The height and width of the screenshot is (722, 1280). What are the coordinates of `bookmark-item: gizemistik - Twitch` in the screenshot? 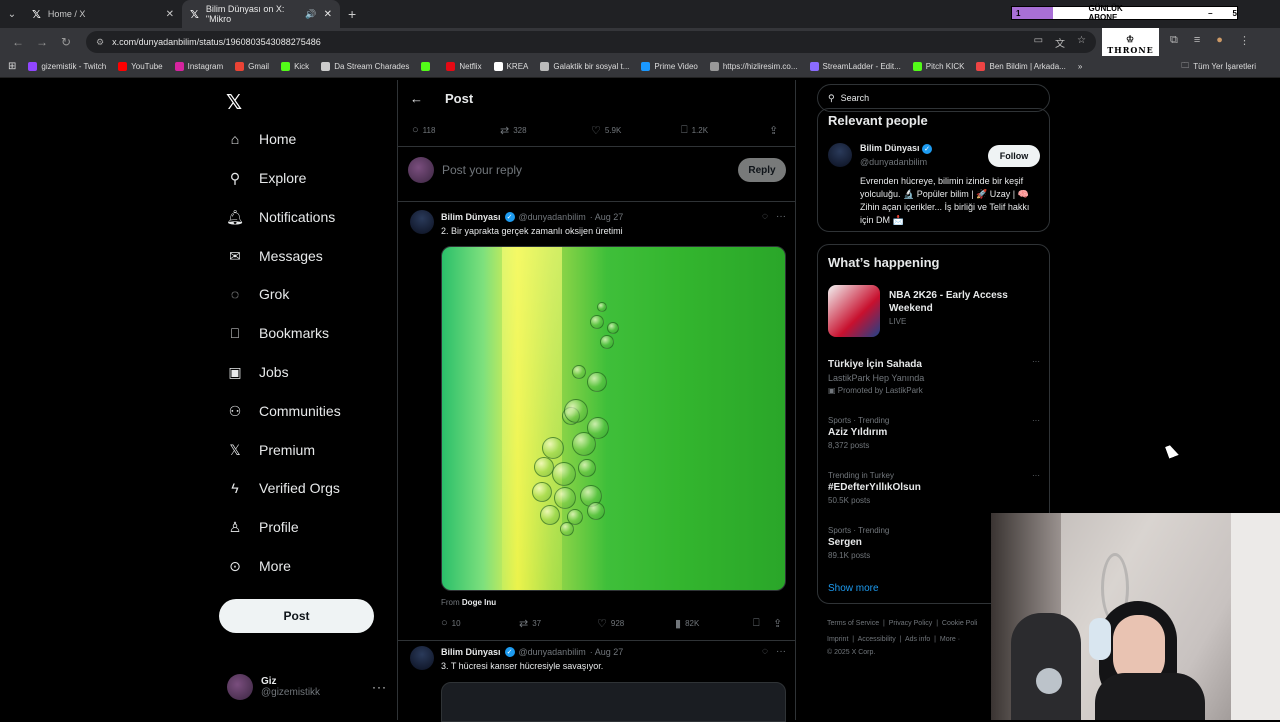 It's located at (67, 66).